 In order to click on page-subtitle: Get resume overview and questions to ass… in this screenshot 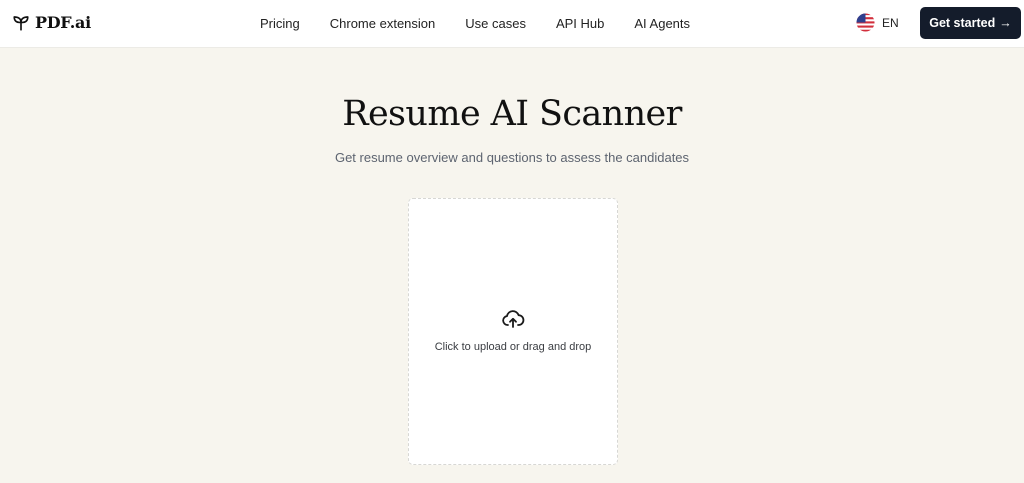, I will do `click(512, 157)`.